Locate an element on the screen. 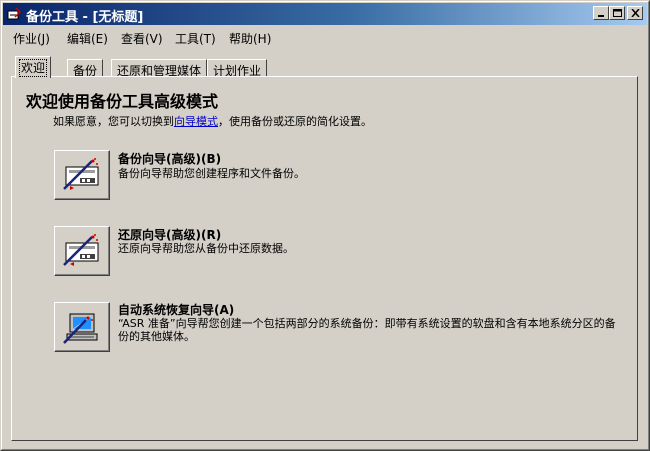 Image resolution: width=650 pixels, height=451 pixels. minimize-button is located at coordinates (601, 13).